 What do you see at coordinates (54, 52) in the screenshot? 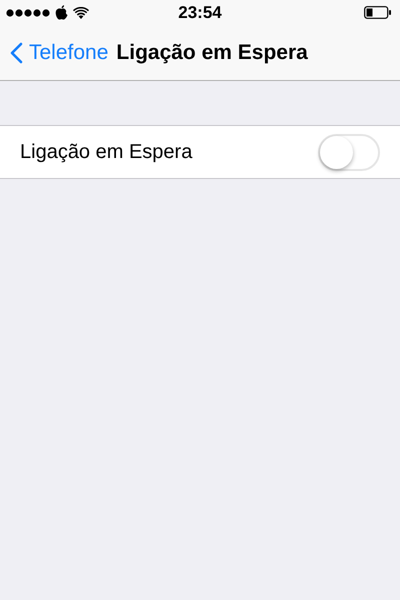
I see `back-button: Telefone` at bounding box center [54, 52].